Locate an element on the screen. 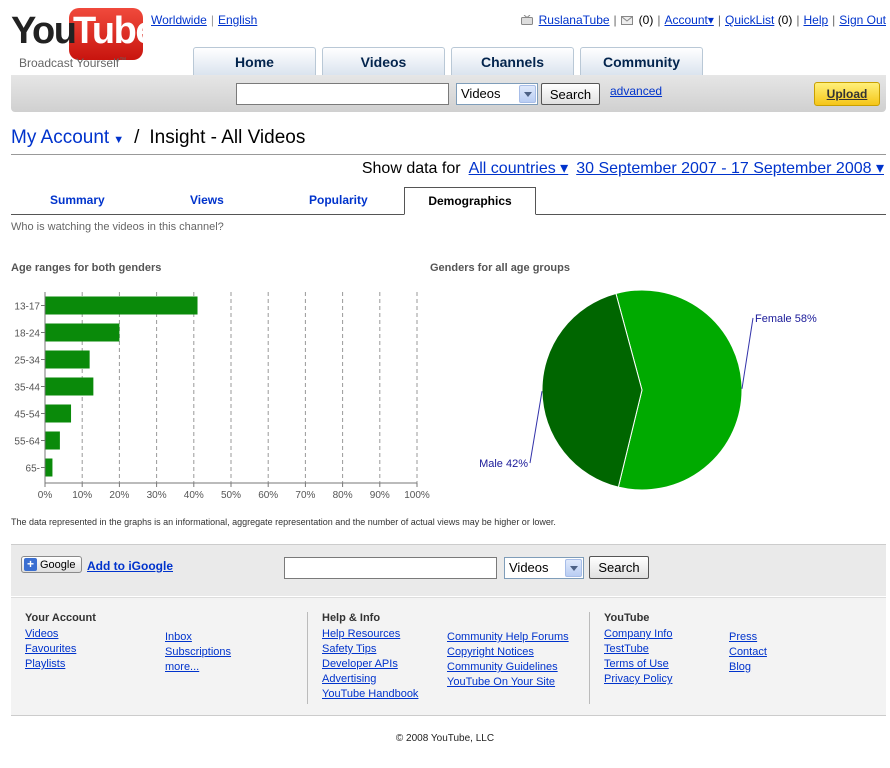 The height and width of the screenshot is (768, 890). footer-your-account: Your Account Videos Favourites Playlists is located at coordinates (60, 642).